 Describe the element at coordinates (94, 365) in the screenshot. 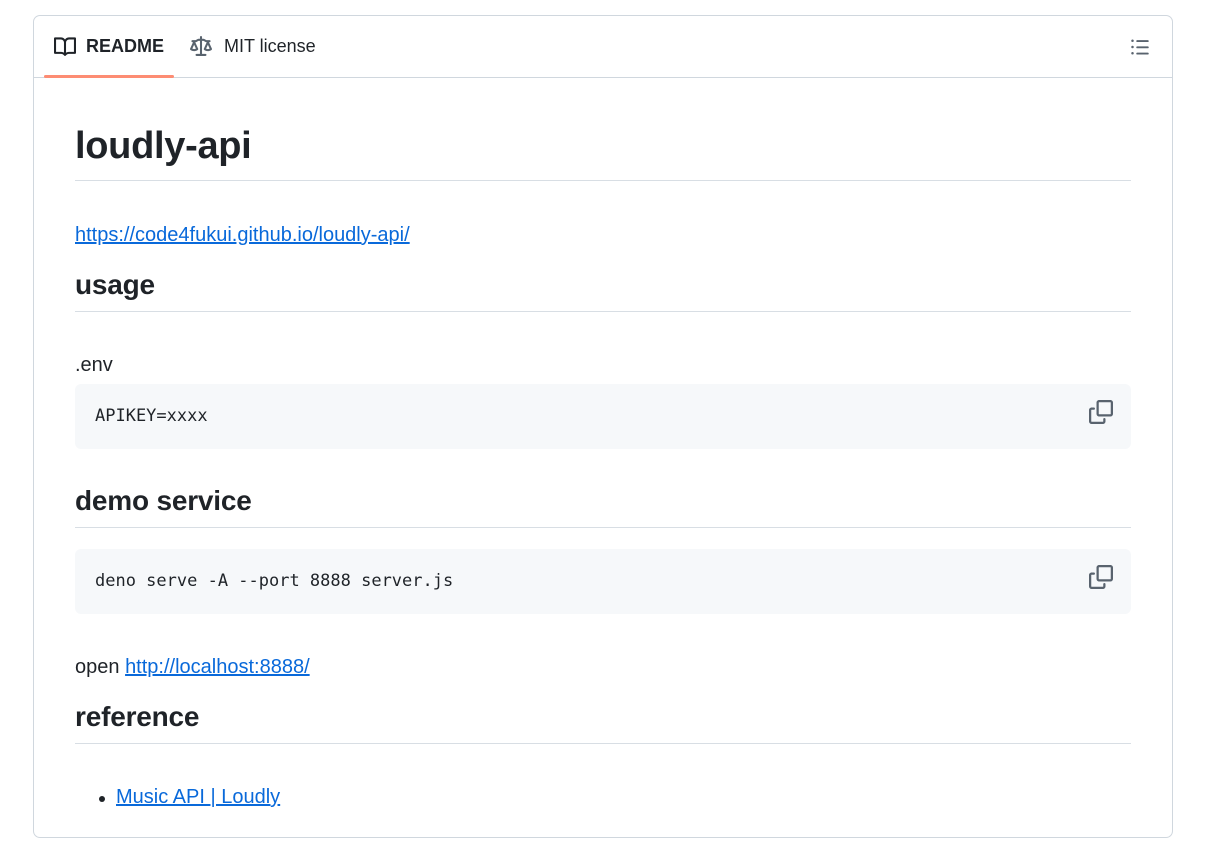

I see `env-file-label: .env` at that location.